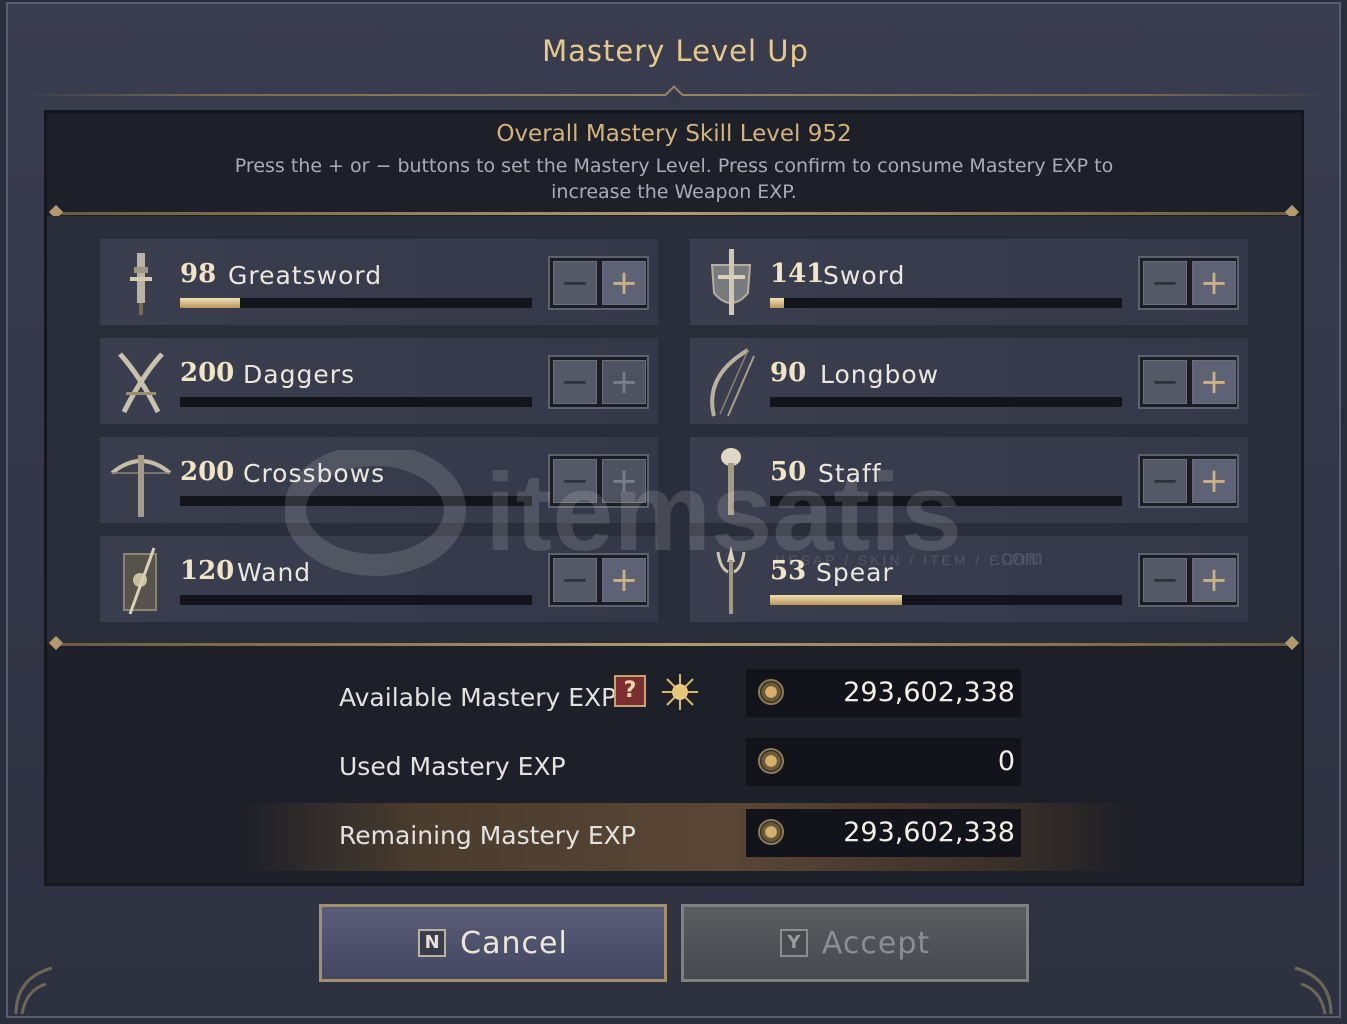 The width and height of the screenshot is (1347, 1024). I want to click on available-exp-box: 293,602,338, so click(883, 693).